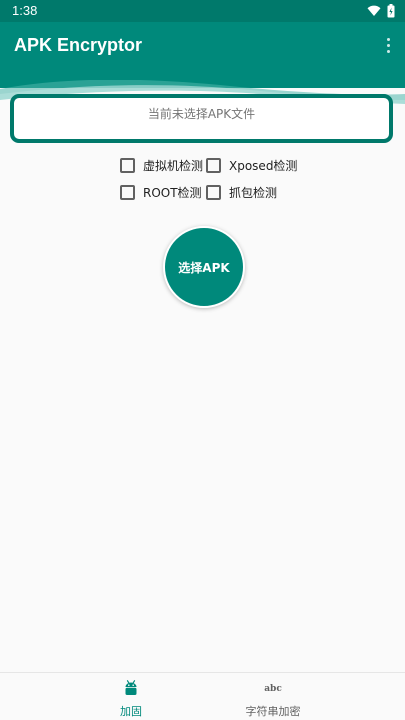  Describe the element at coordinates (78, 45) in the screenshot. I see `app-title: APK Encryptor` at that location.